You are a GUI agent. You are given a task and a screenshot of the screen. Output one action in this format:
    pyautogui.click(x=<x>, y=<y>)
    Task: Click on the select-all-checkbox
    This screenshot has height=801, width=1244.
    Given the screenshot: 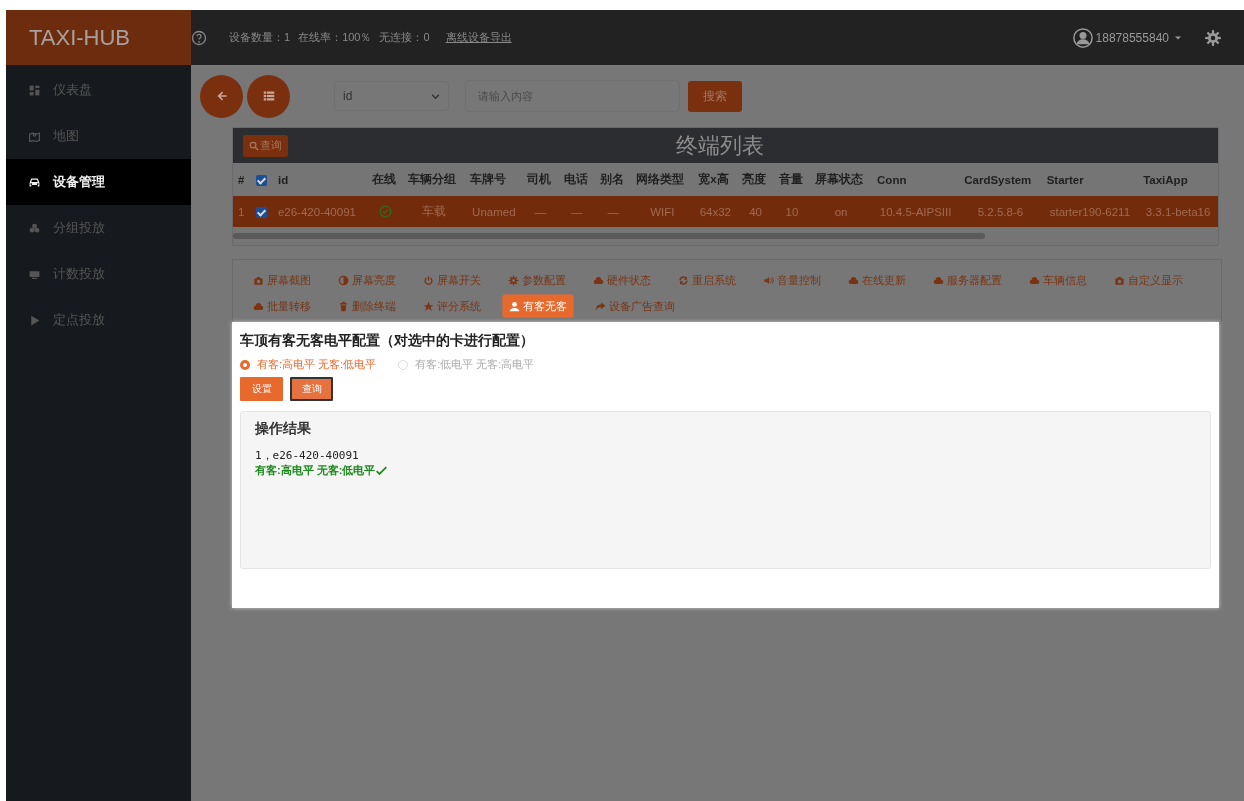 What is the action you would take?
    pyautogui.click(x=261, y=180)
    